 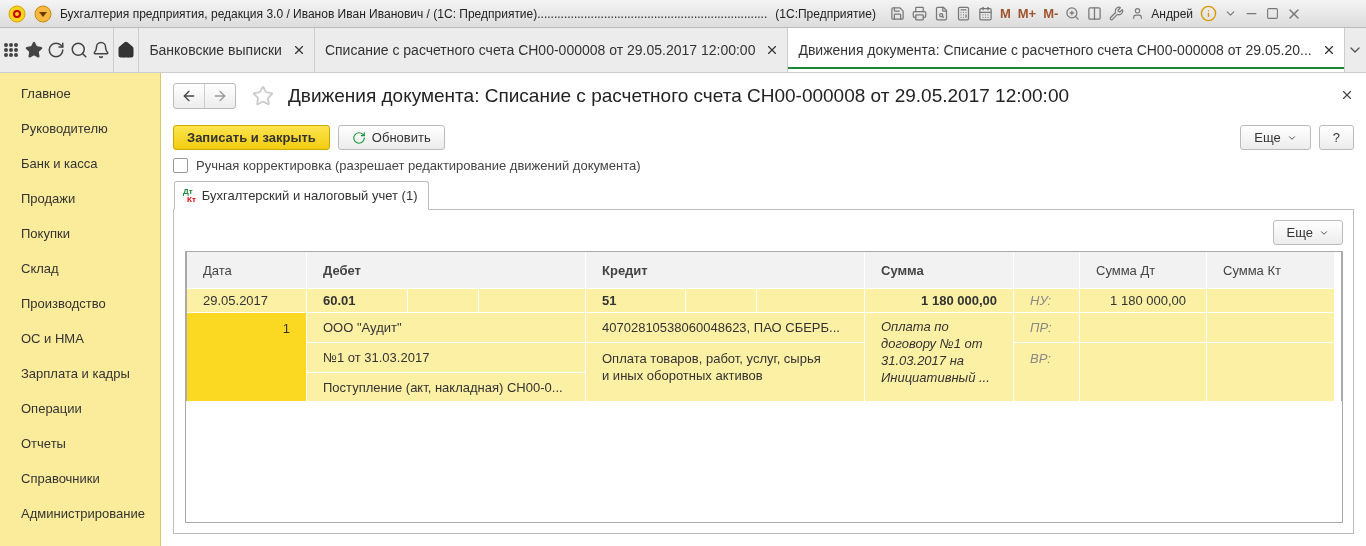 What do you see at coordinates (1051, 13) in the screenshot?
I see `memory-button: M-` at bounding box center [1051, 13].